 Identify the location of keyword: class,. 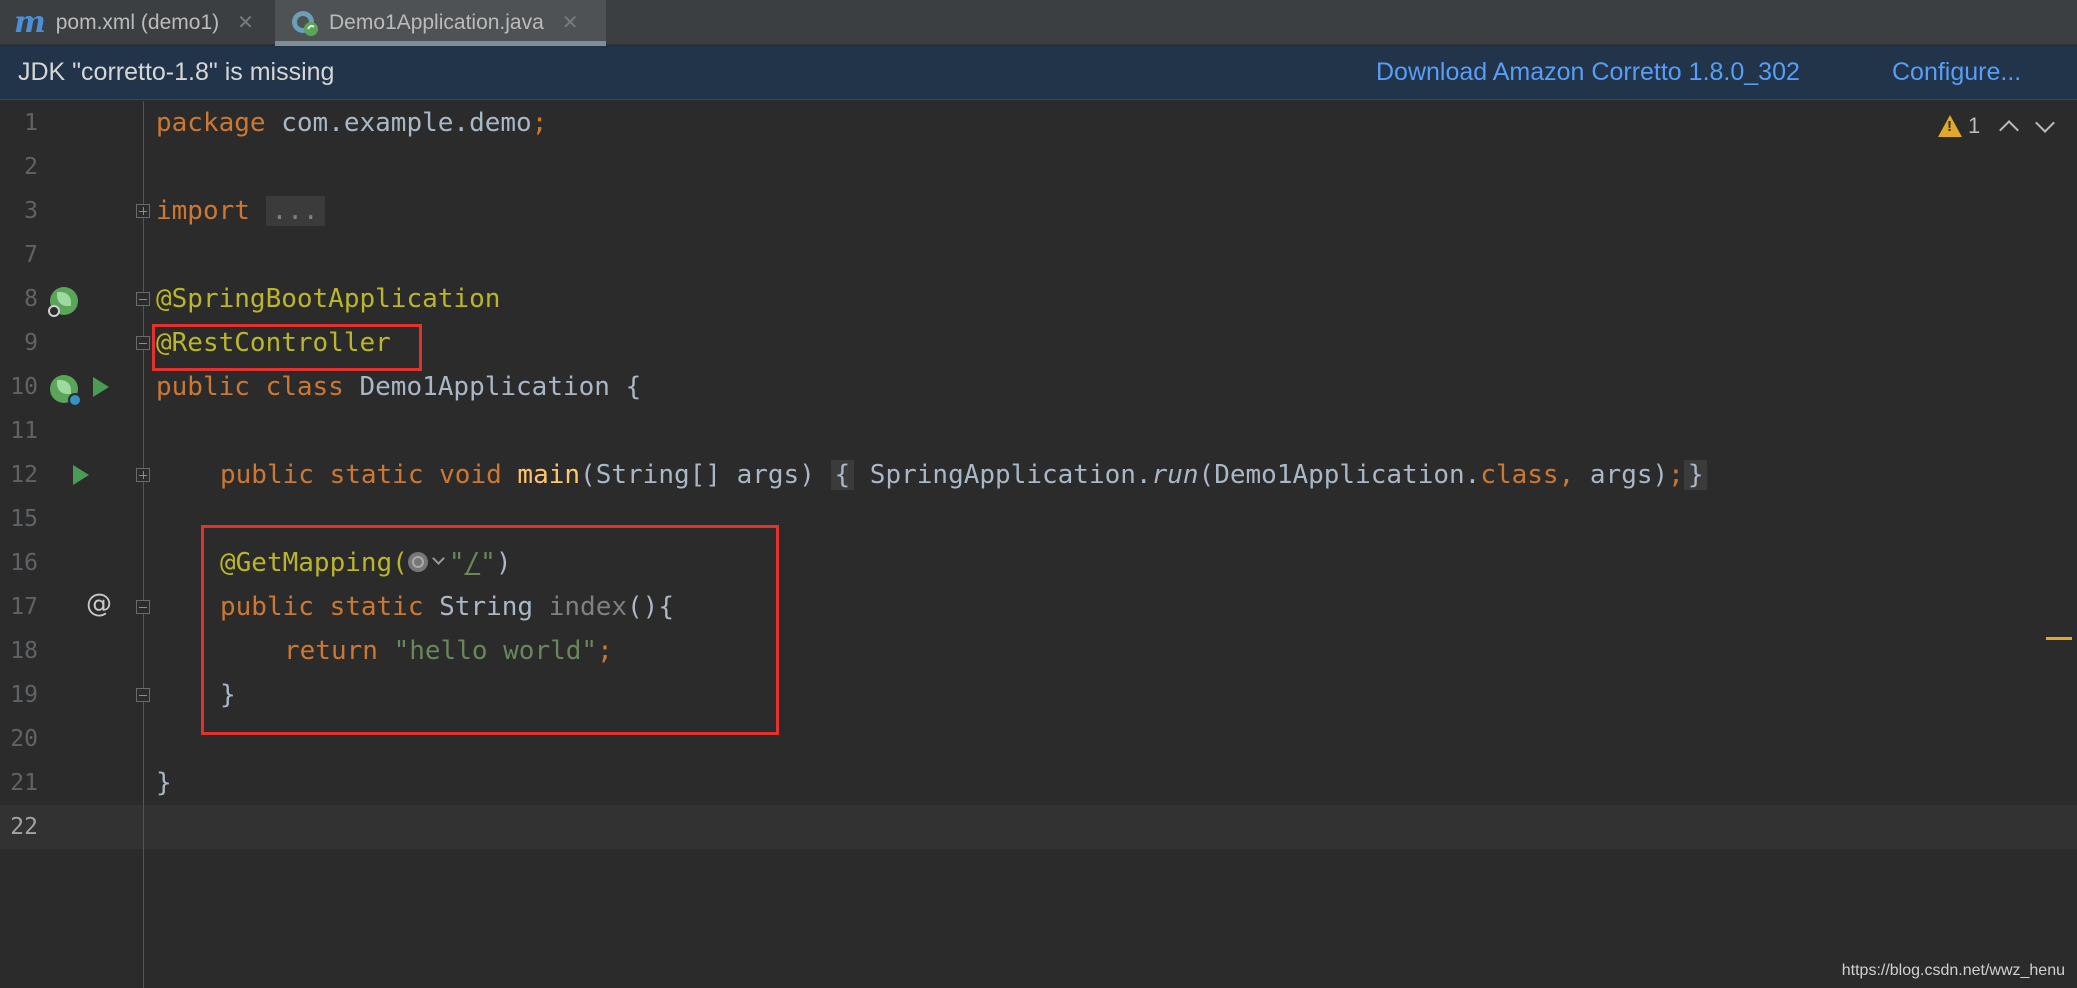
(1527, 475).